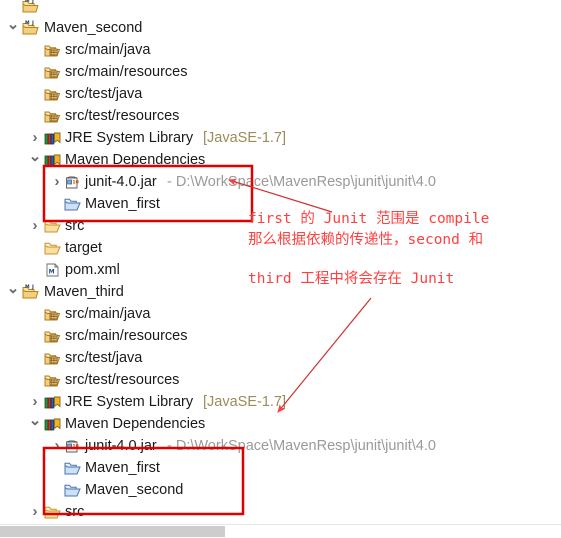 The width and height of the screenshot is (561, 538). Describe the element at coordinates (280, 512) in the screenshot. I see `tree-row: src` at that location.